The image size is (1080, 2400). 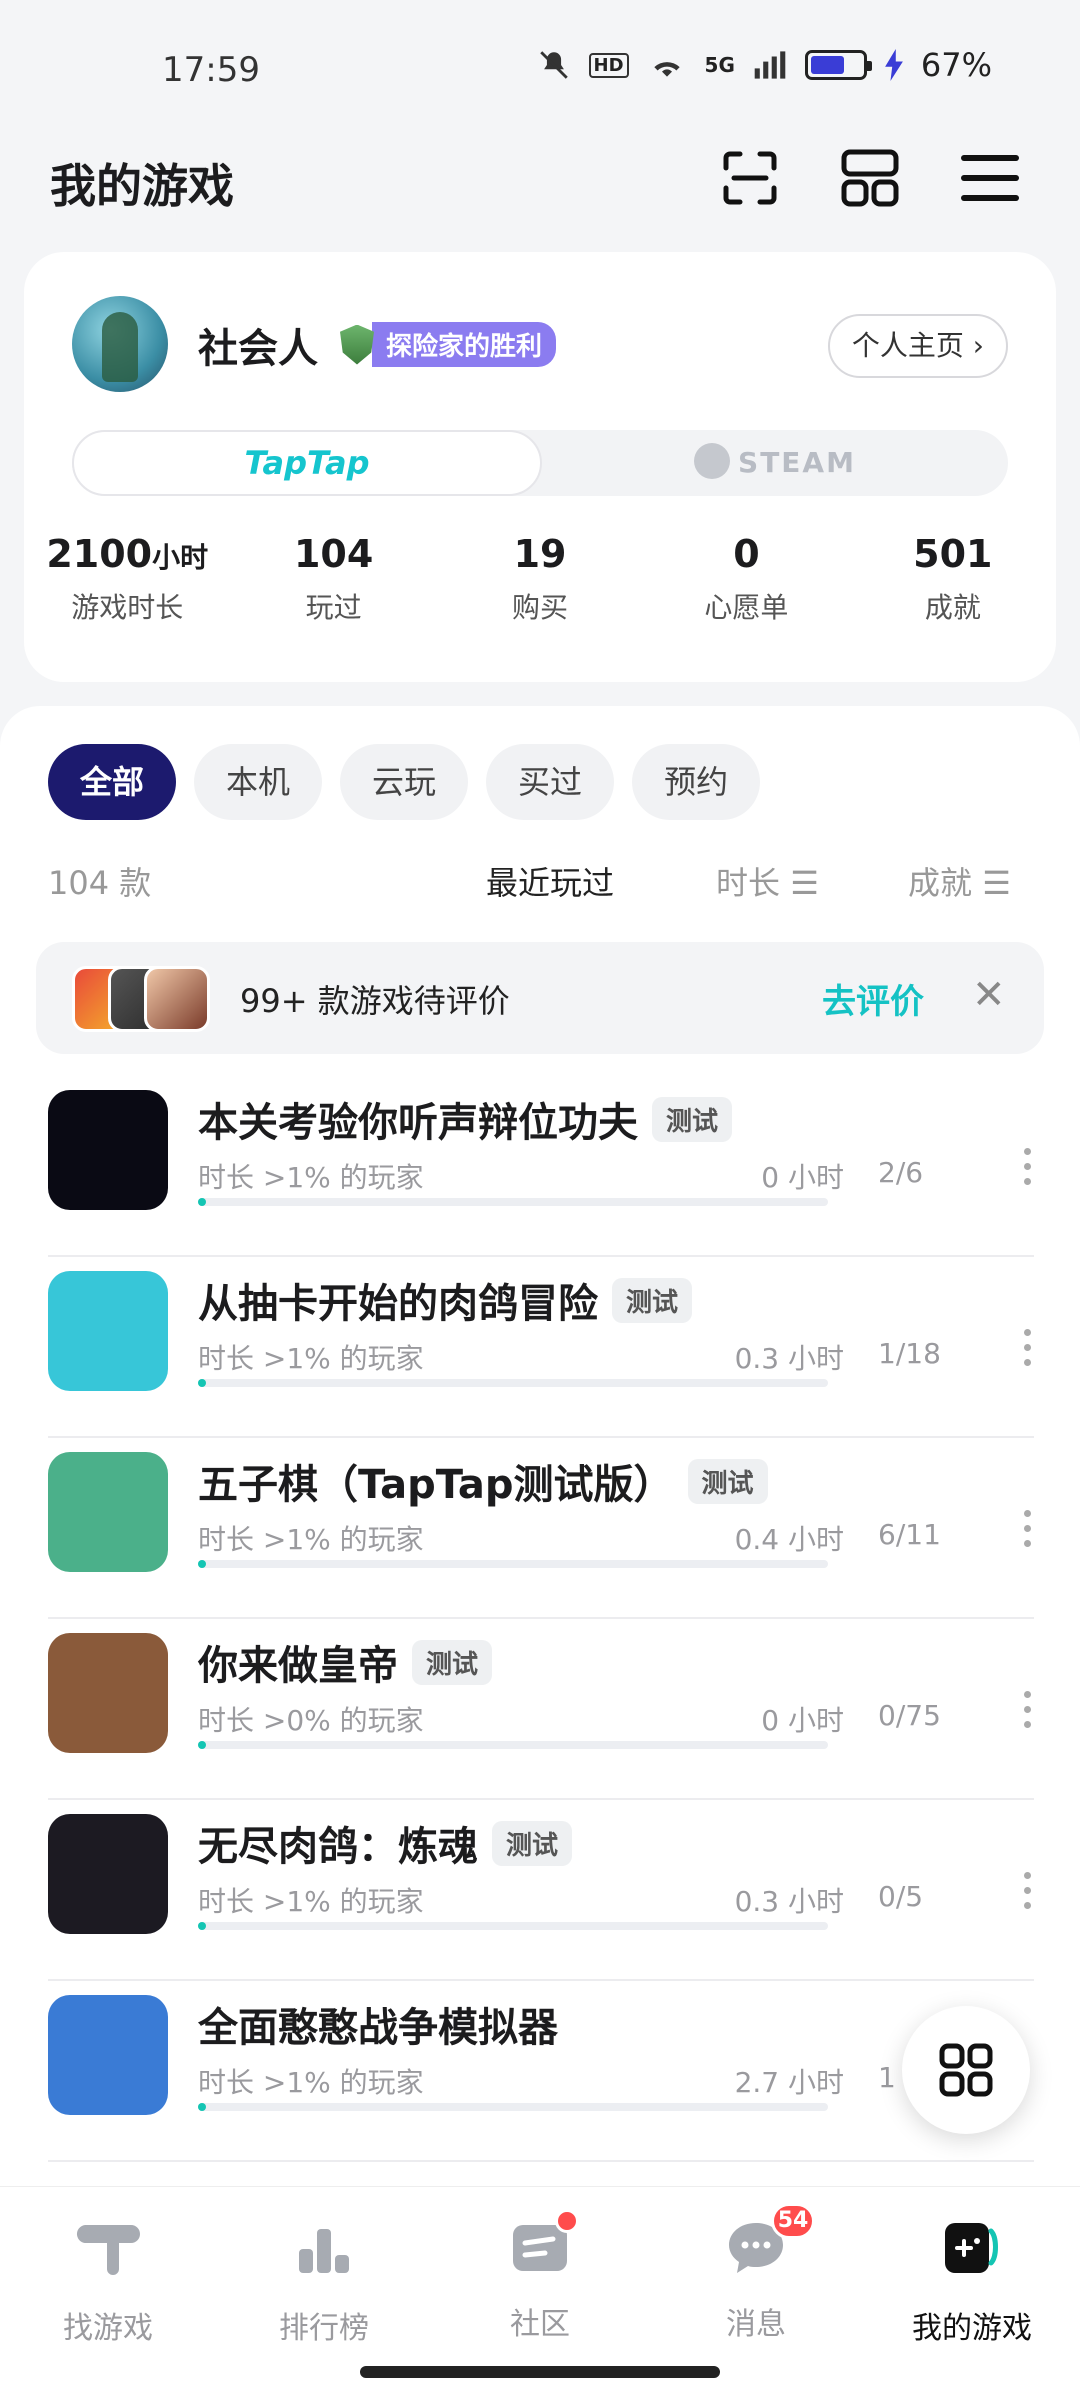 I want to click on game-title: 无尽肉鸽：炼魂, so click(x=338, y=1847).